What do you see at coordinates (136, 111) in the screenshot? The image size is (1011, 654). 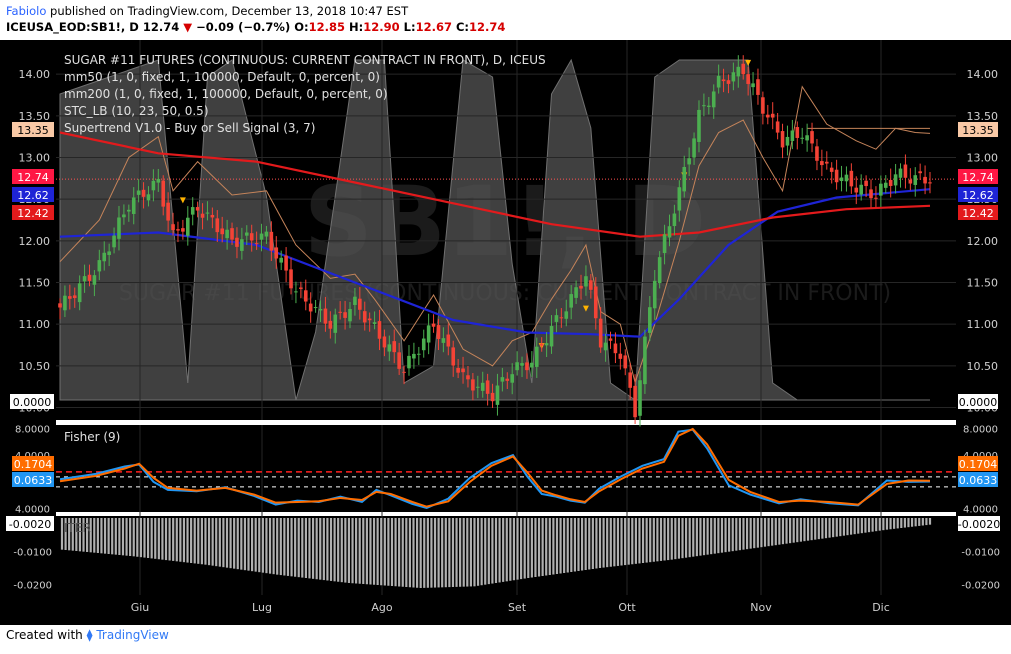 I see `legend-stc: STC_LB (10, 23, 50, 0.5)` at bounding box center [136, 111].